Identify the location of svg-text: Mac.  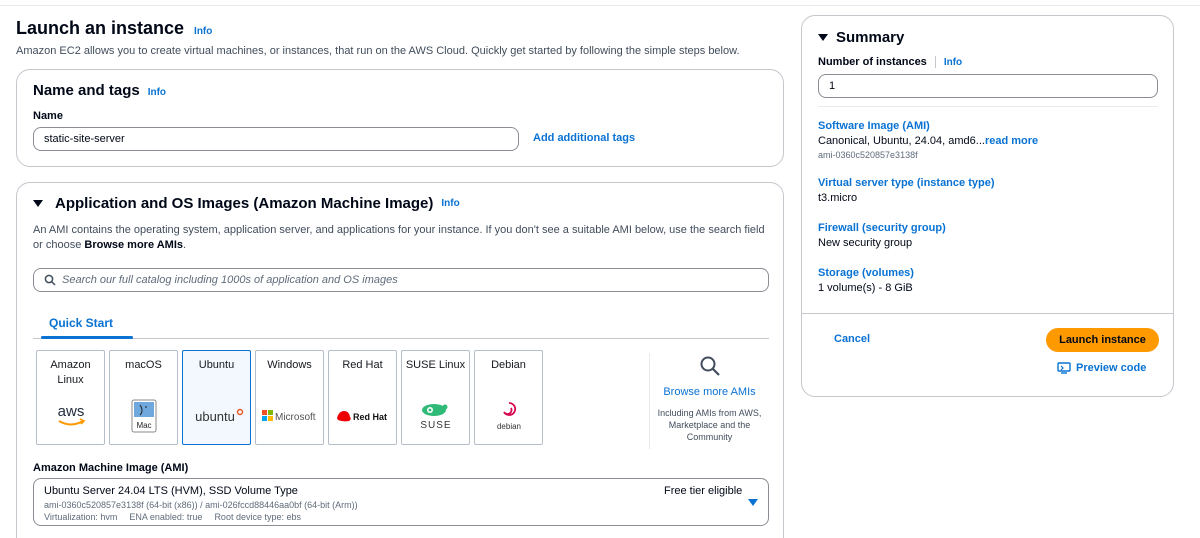
(143, 425).